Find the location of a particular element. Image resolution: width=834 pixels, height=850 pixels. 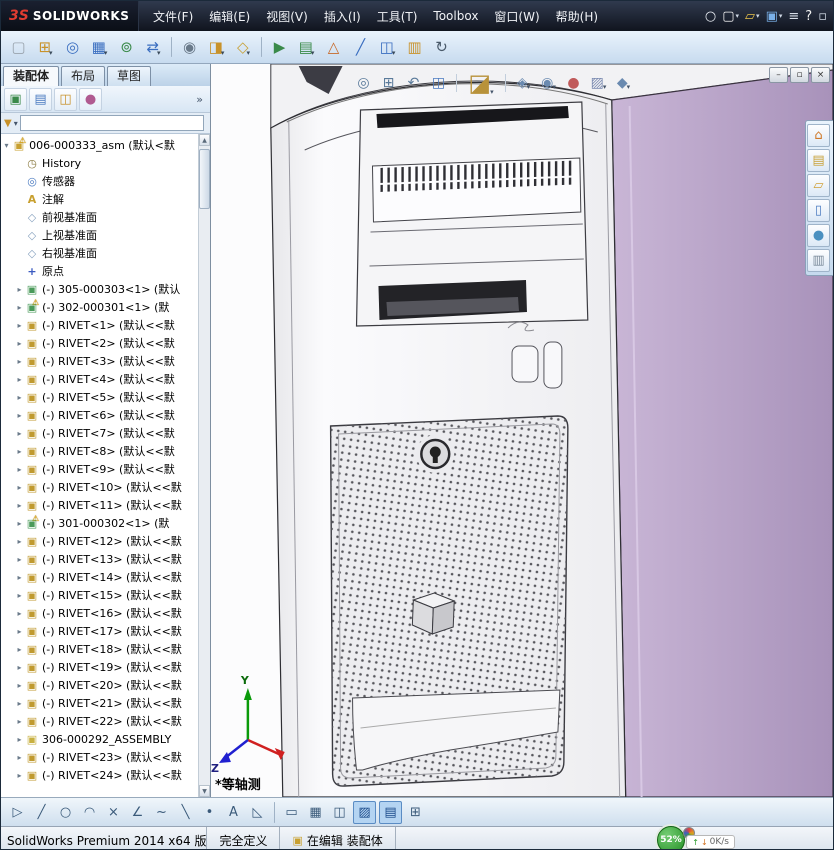

configurationmanager-icon: ◫ is located at coordinates (65, 99).